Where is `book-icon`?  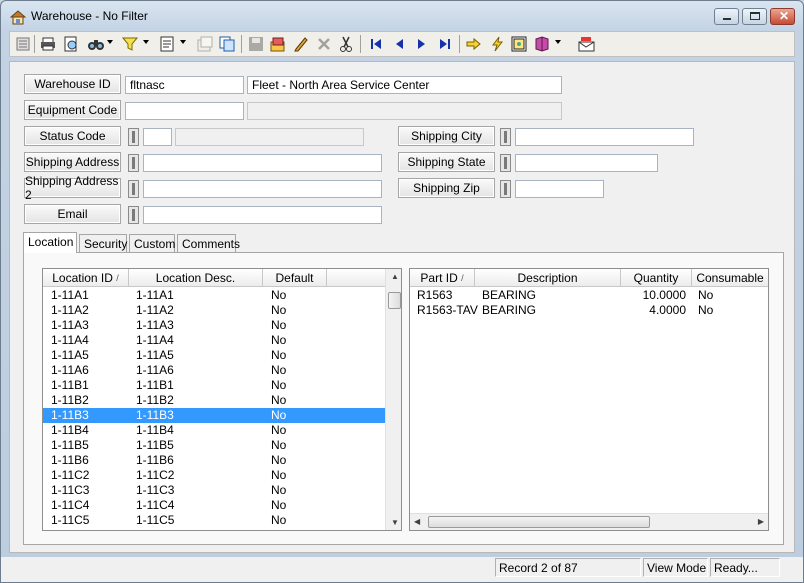
book-icon is located at coordinates (542, 44).